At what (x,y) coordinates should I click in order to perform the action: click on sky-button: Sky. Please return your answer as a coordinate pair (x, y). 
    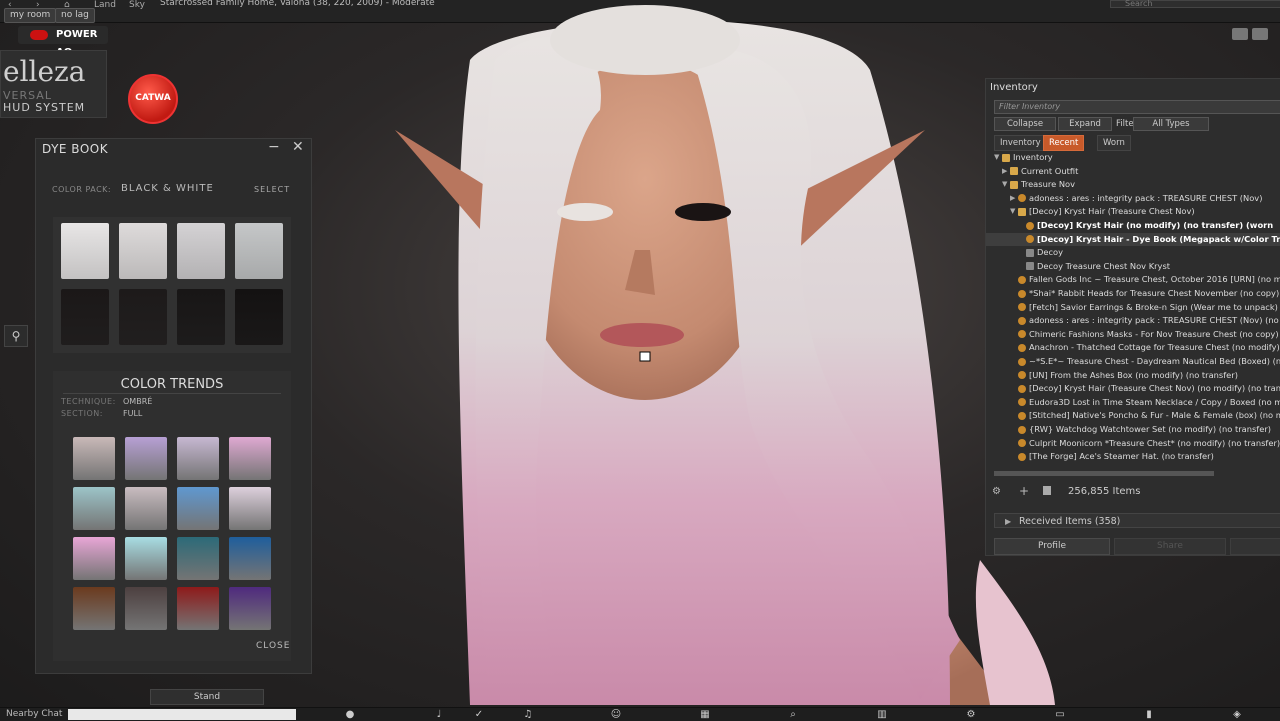
    Looking at the image, I should click on (137, 5).